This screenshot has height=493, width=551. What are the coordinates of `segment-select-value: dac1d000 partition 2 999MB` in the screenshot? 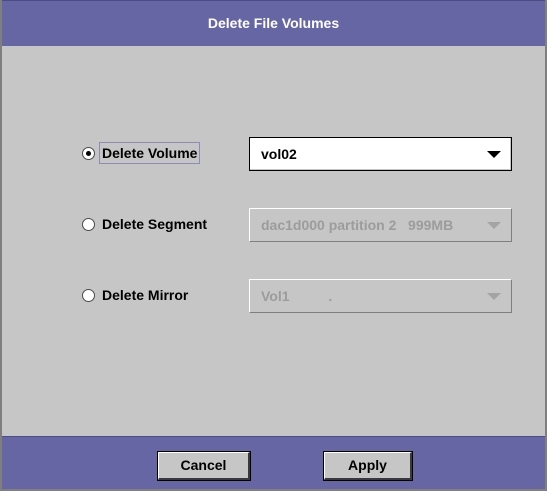 It's located at (357, 225).